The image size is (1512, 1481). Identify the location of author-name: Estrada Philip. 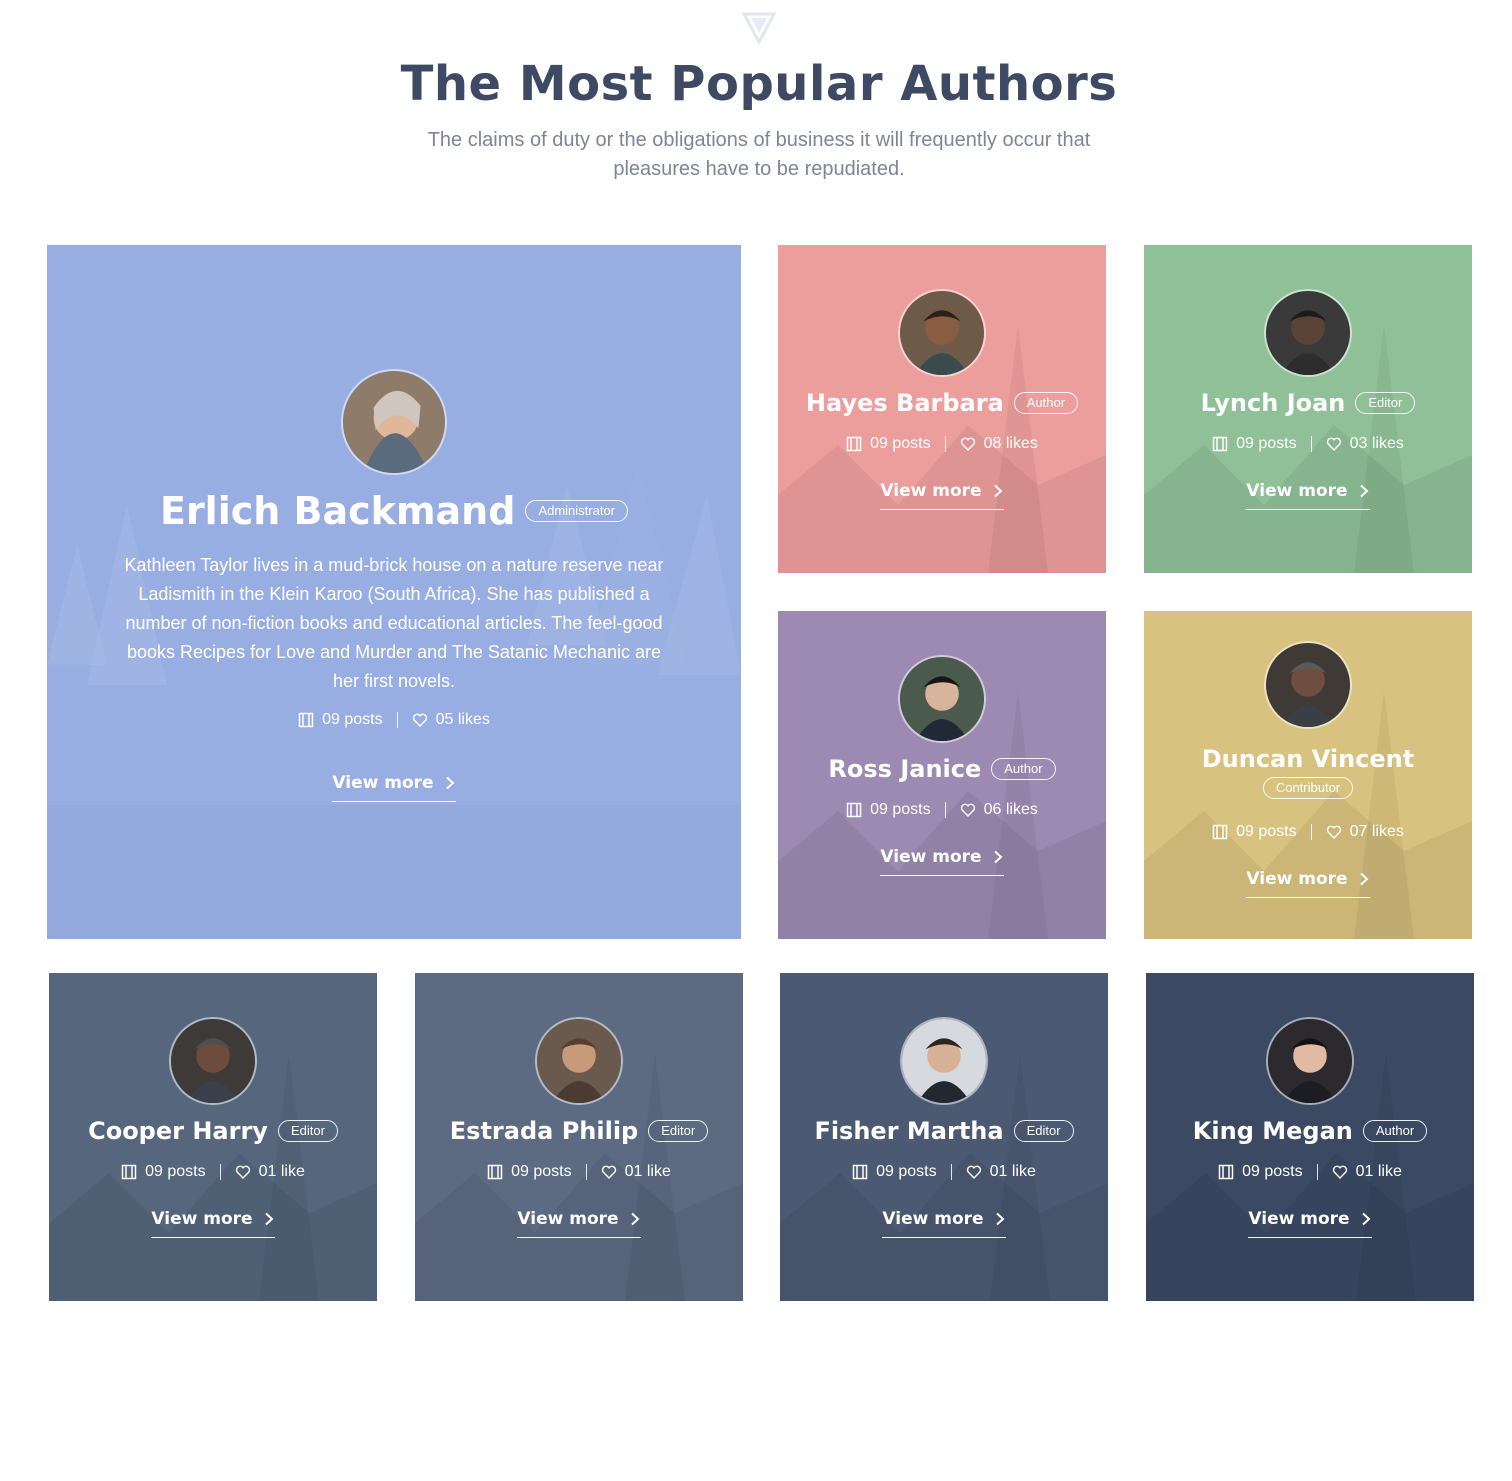
(544, 1131).